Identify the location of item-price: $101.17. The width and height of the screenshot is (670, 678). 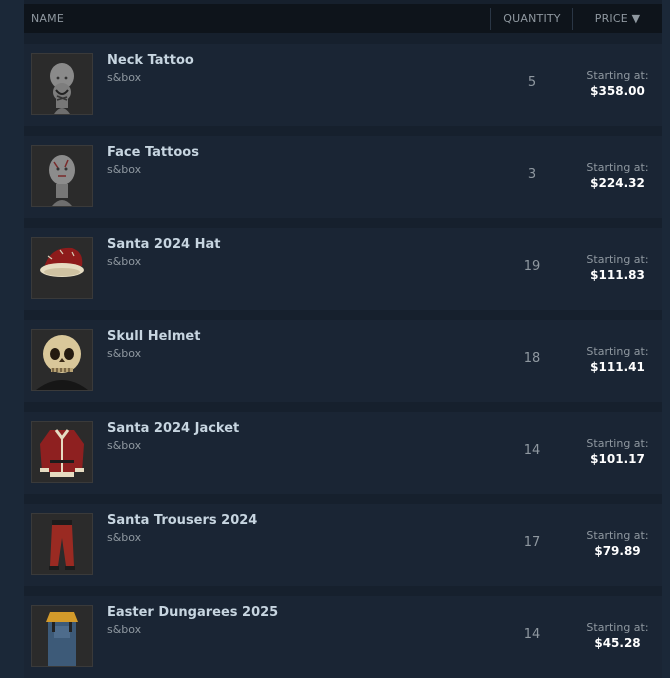
(617, 459).